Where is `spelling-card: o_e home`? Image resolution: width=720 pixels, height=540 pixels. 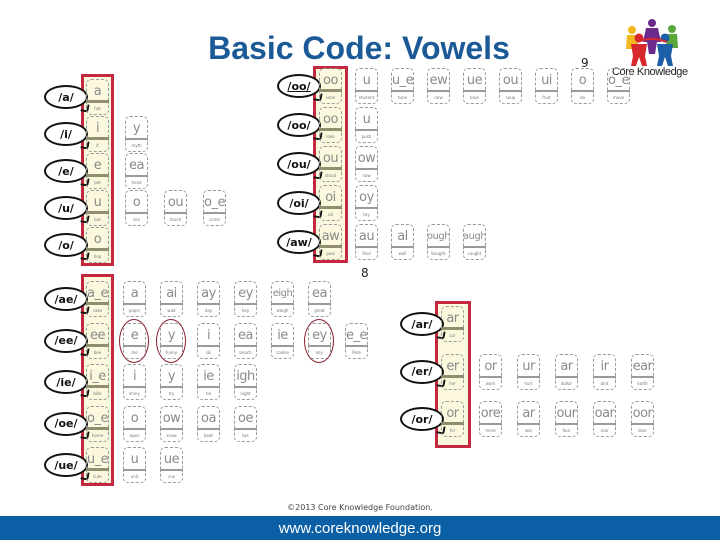 spelling-card: o_e home is located at coordinates (97, 423).